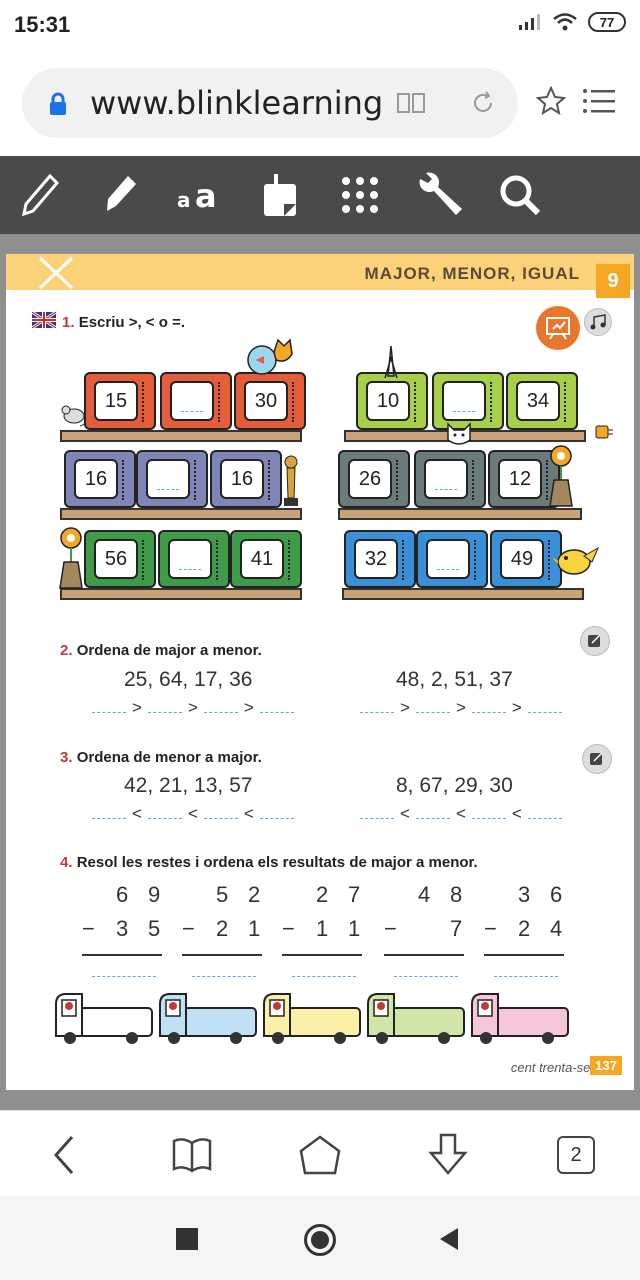  I want to click on settings-tool, so click(440, 195).